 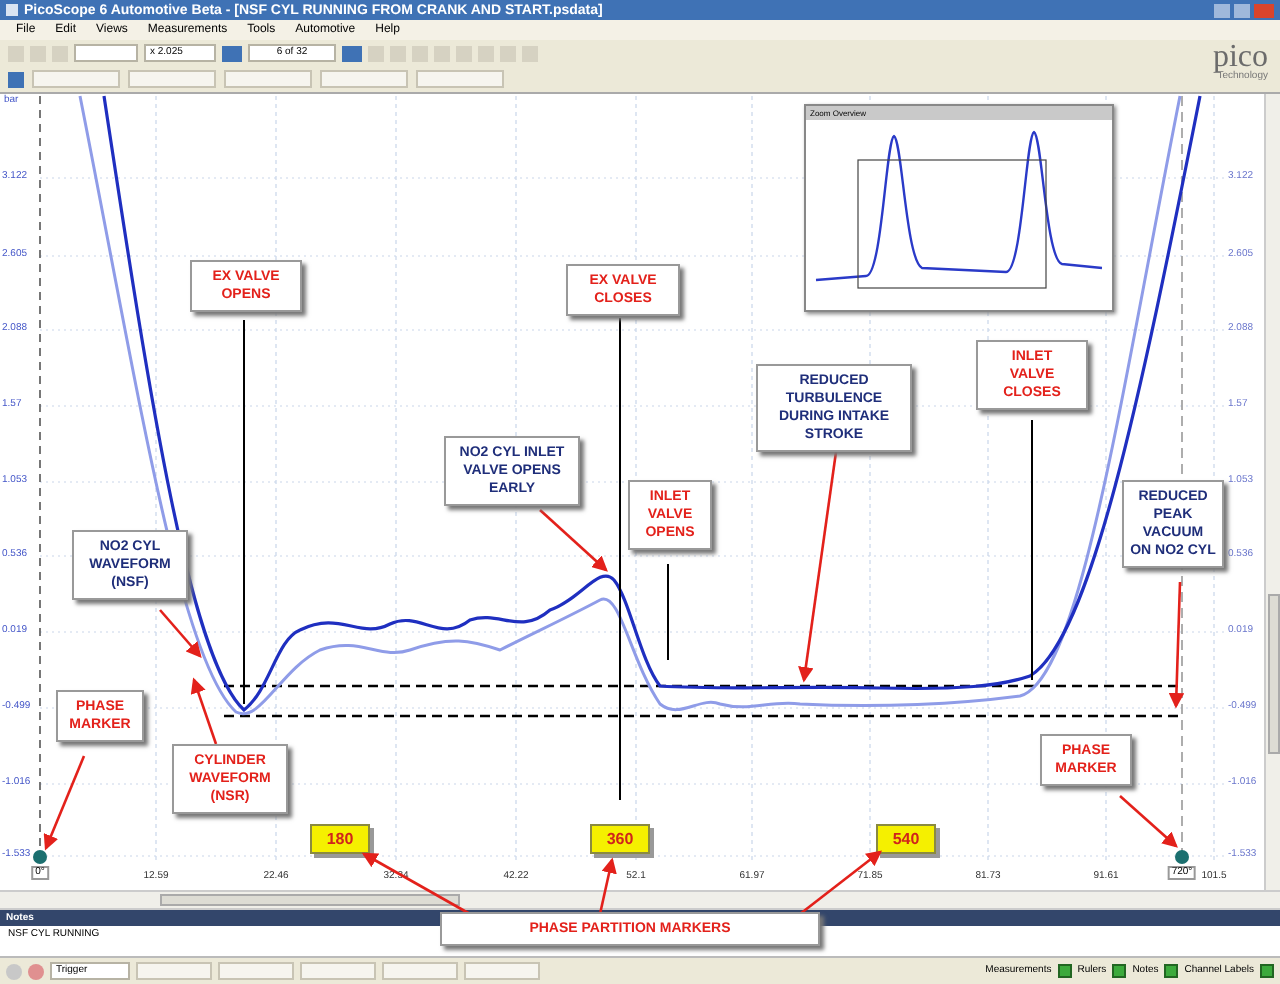 What do you see at coordinates (340, 839) in the screenshot?
I see `partition-marker: 180` at bounding box center [340, 839].